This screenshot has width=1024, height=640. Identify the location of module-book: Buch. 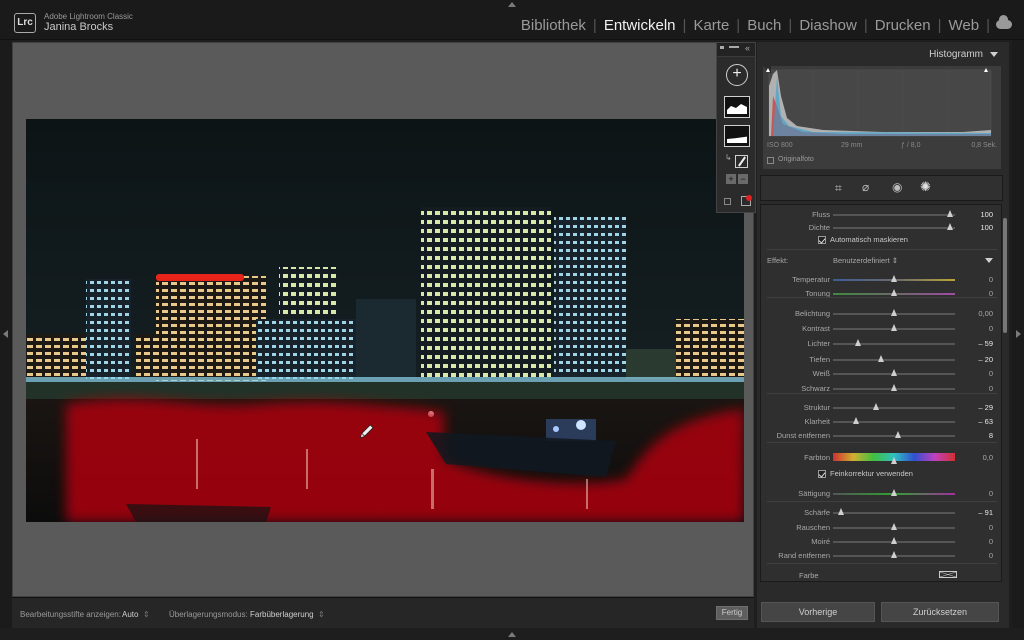
(764, 25).